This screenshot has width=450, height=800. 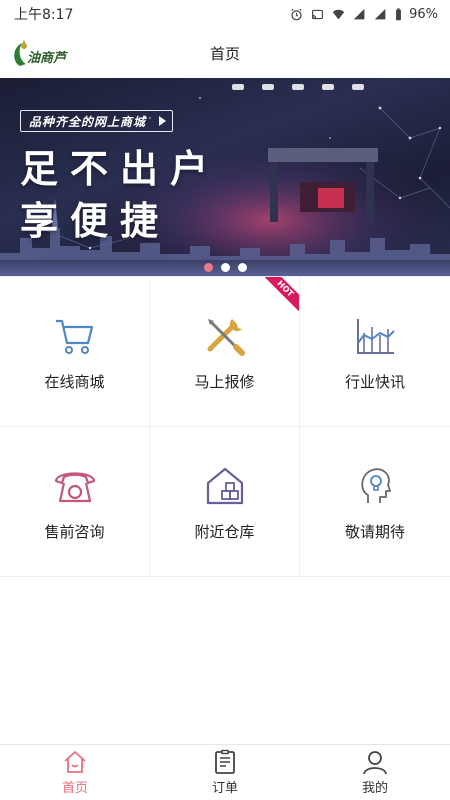 I want to click on battery-percent: 96%, so click(x=423, y=14).